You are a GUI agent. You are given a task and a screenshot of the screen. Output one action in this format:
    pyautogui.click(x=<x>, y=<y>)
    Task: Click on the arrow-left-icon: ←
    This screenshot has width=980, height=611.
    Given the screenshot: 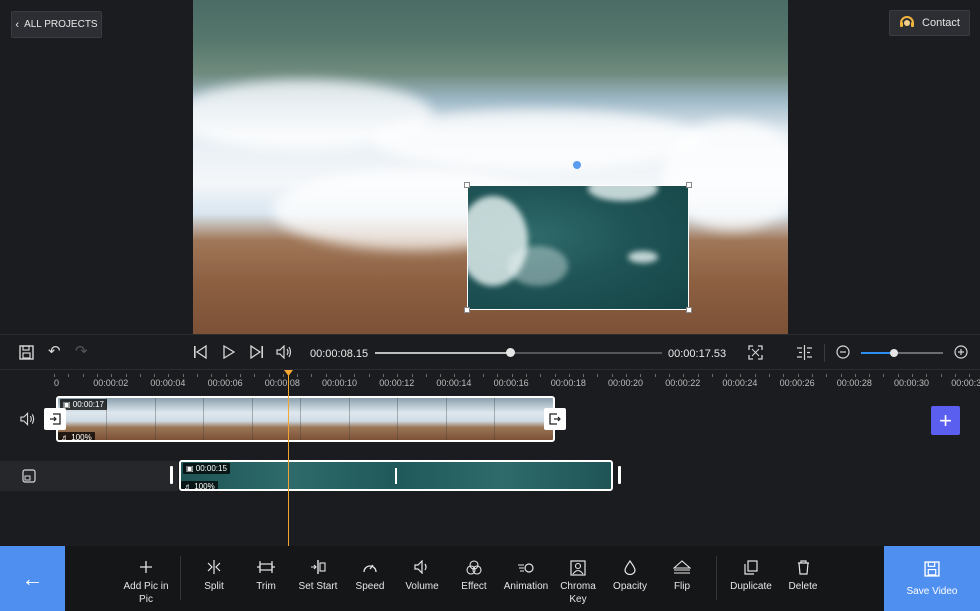 What is the action you would take?
    pyautogui.click(x=32, y=578)
    